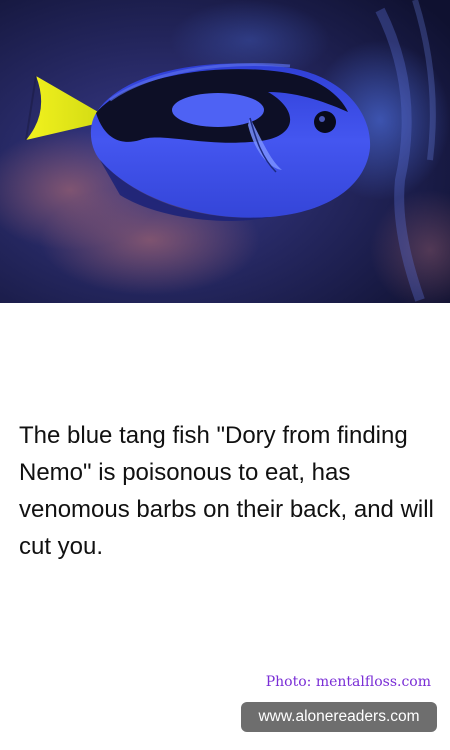 The image size is (450, 750). What do you see at coordinates (339, 717) in the screenshot?
I see `site-badge-link: www.alonereaders.com` at bounding box center [339, 717].